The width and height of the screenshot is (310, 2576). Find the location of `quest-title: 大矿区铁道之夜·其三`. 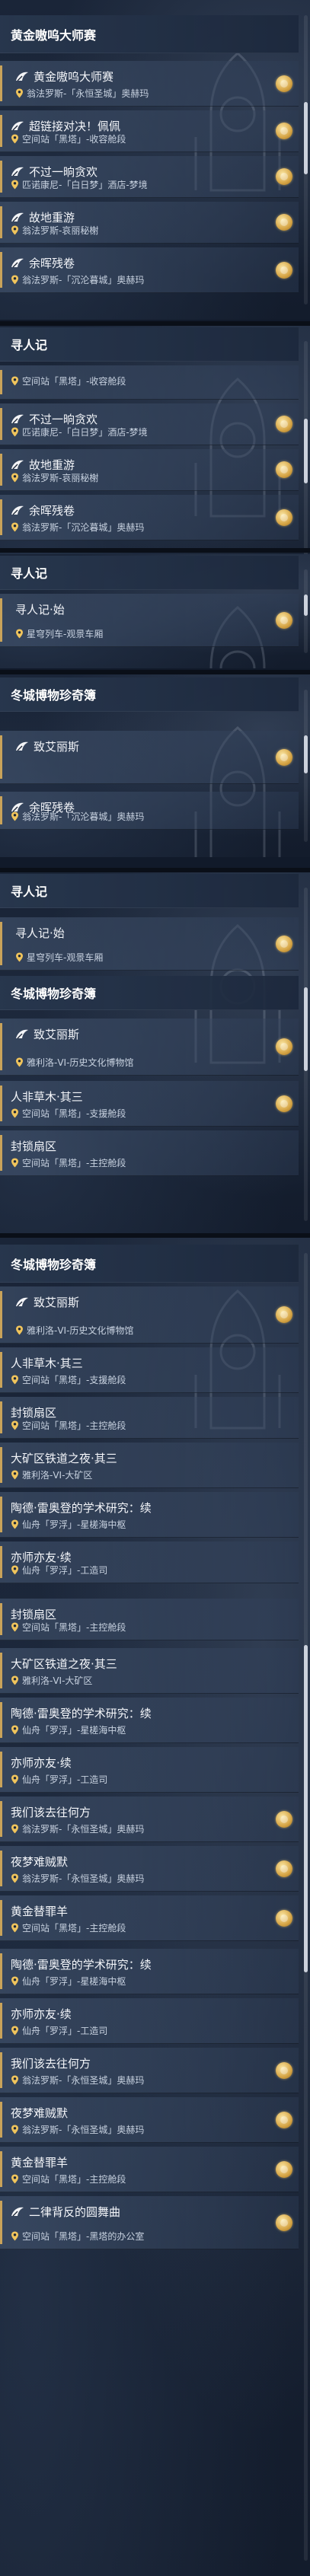

quest-title: 大矿区铁道之夜·其三 is located at coordinates (64, 1664).